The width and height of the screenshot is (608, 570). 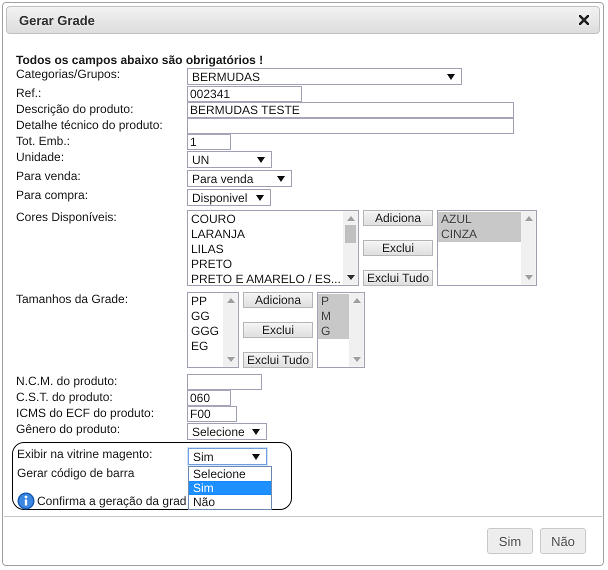 I want to click on dialog-button: Não, so click(x=563, y=541).